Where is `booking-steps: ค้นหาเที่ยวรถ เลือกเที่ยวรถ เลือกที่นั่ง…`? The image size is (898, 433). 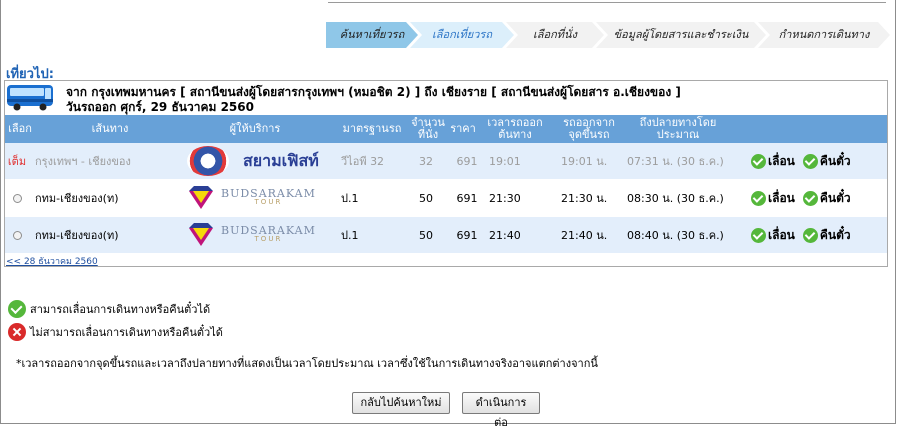 booking-steps: ค้นหาเที่ยวรถ เลือกเที่ยวรถ เลือกที่นั่ง… is located at coordinates (609, 35).